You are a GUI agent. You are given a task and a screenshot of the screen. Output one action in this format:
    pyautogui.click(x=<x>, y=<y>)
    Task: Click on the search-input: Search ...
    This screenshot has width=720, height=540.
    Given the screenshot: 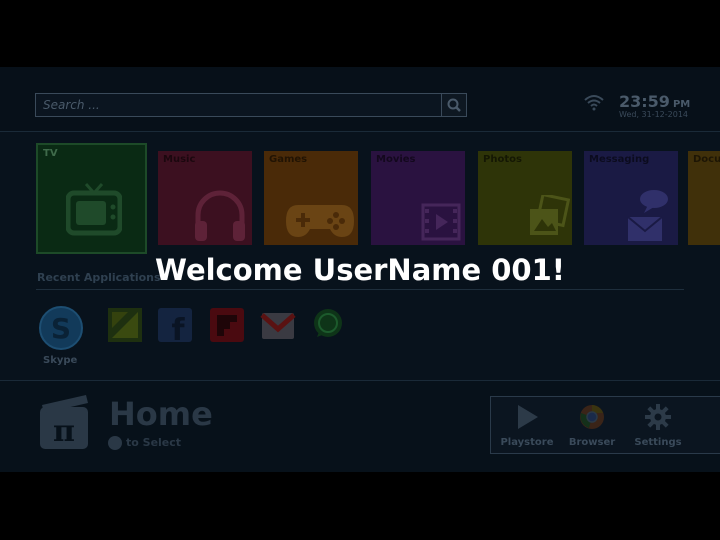 What is the action you would take?
    pyautogui.click(x=71, y=105)
    